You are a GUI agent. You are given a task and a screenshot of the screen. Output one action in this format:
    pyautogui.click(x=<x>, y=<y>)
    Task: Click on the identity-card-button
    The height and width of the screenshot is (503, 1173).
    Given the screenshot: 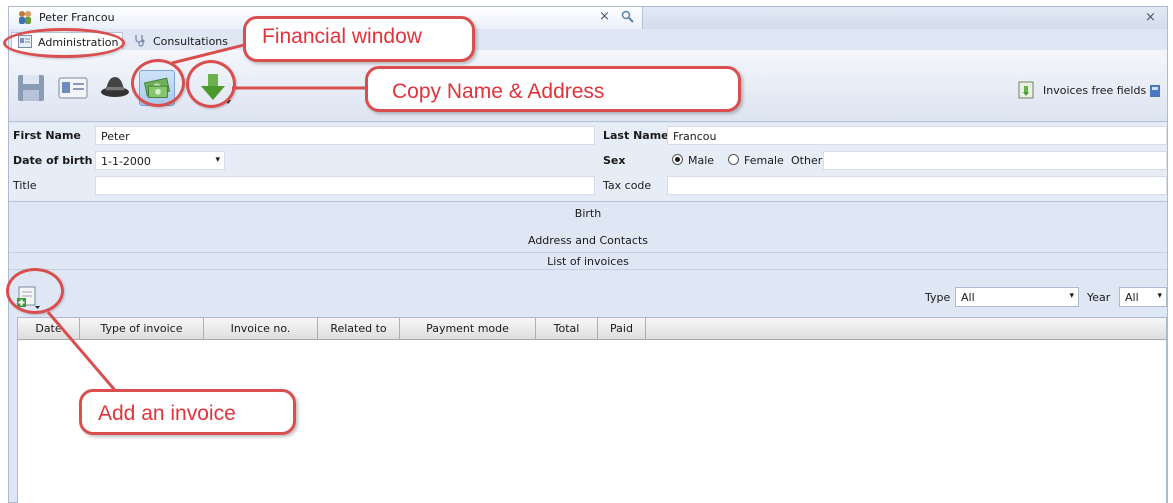 What is the action you would take?
    pyautogui.click(x=73, y=88)
    